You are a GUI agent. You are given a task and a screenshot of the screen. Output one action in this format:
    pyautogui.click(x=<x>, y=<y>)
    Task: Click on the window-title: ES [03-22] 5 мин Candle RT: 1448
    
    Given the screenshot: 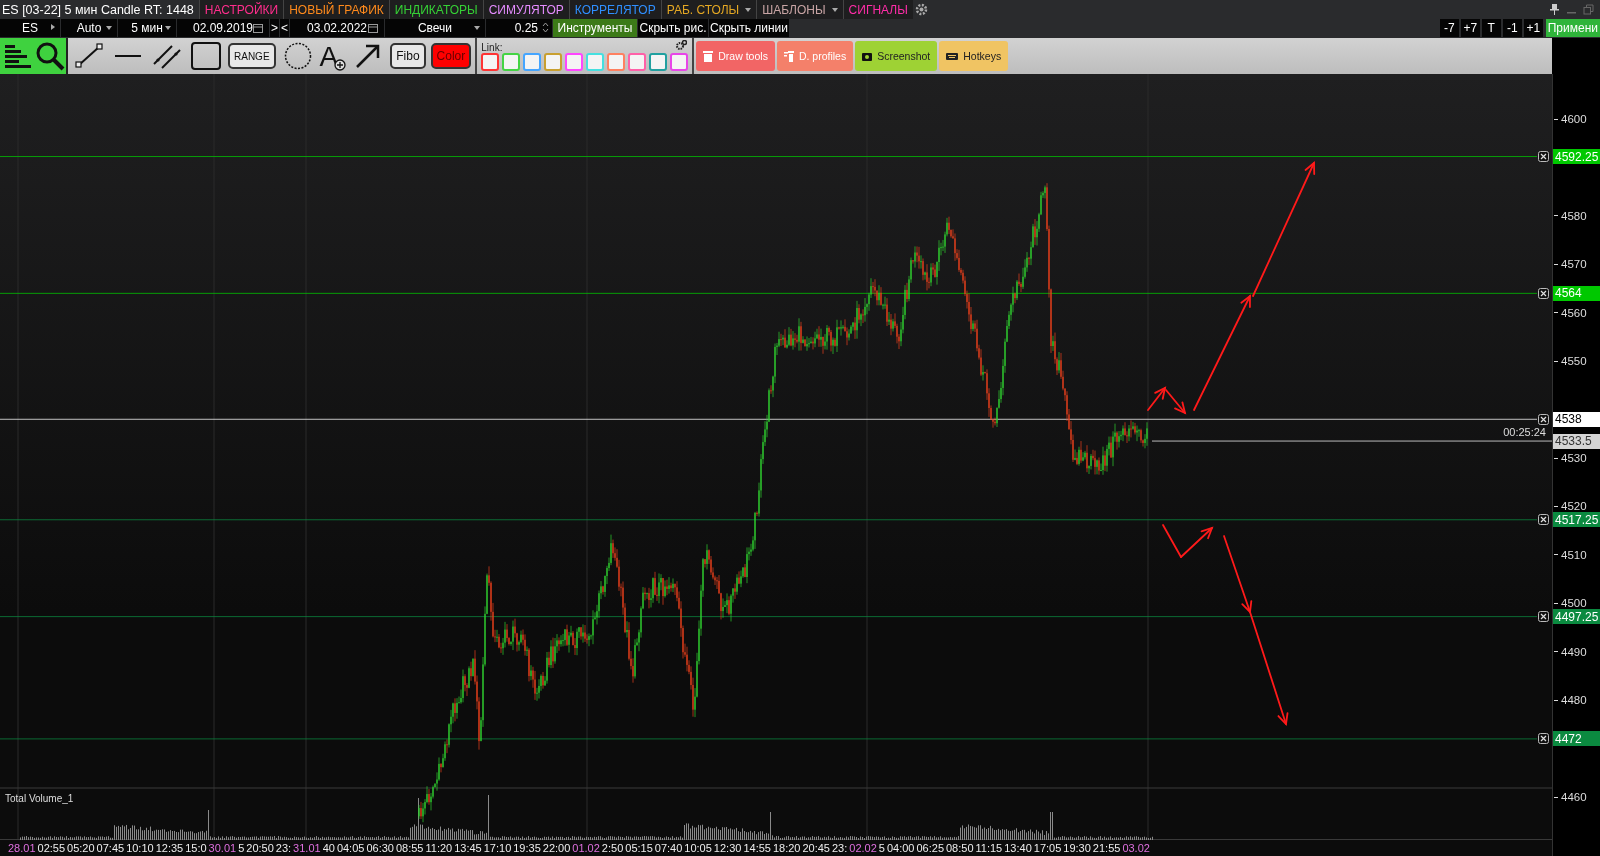 What is the action you would take?
    pyautogui.click(x=98, y=9)
    